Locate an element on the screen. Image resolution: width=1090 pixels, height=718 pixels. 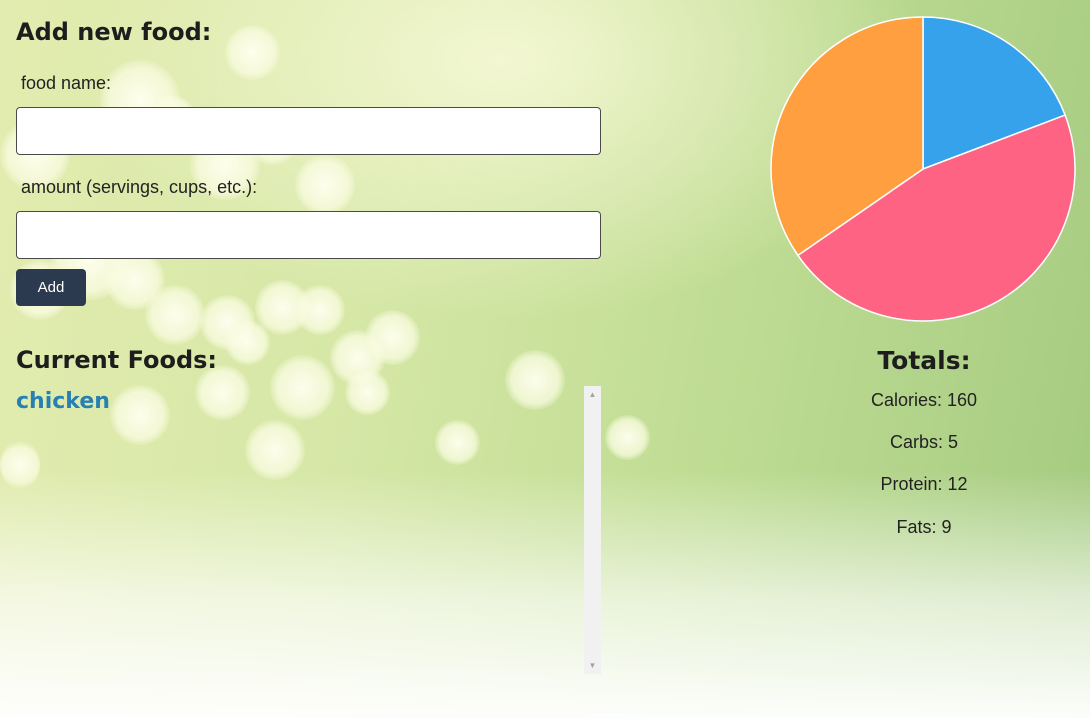
macros-pie-chart is located at coordinates (923, 169).